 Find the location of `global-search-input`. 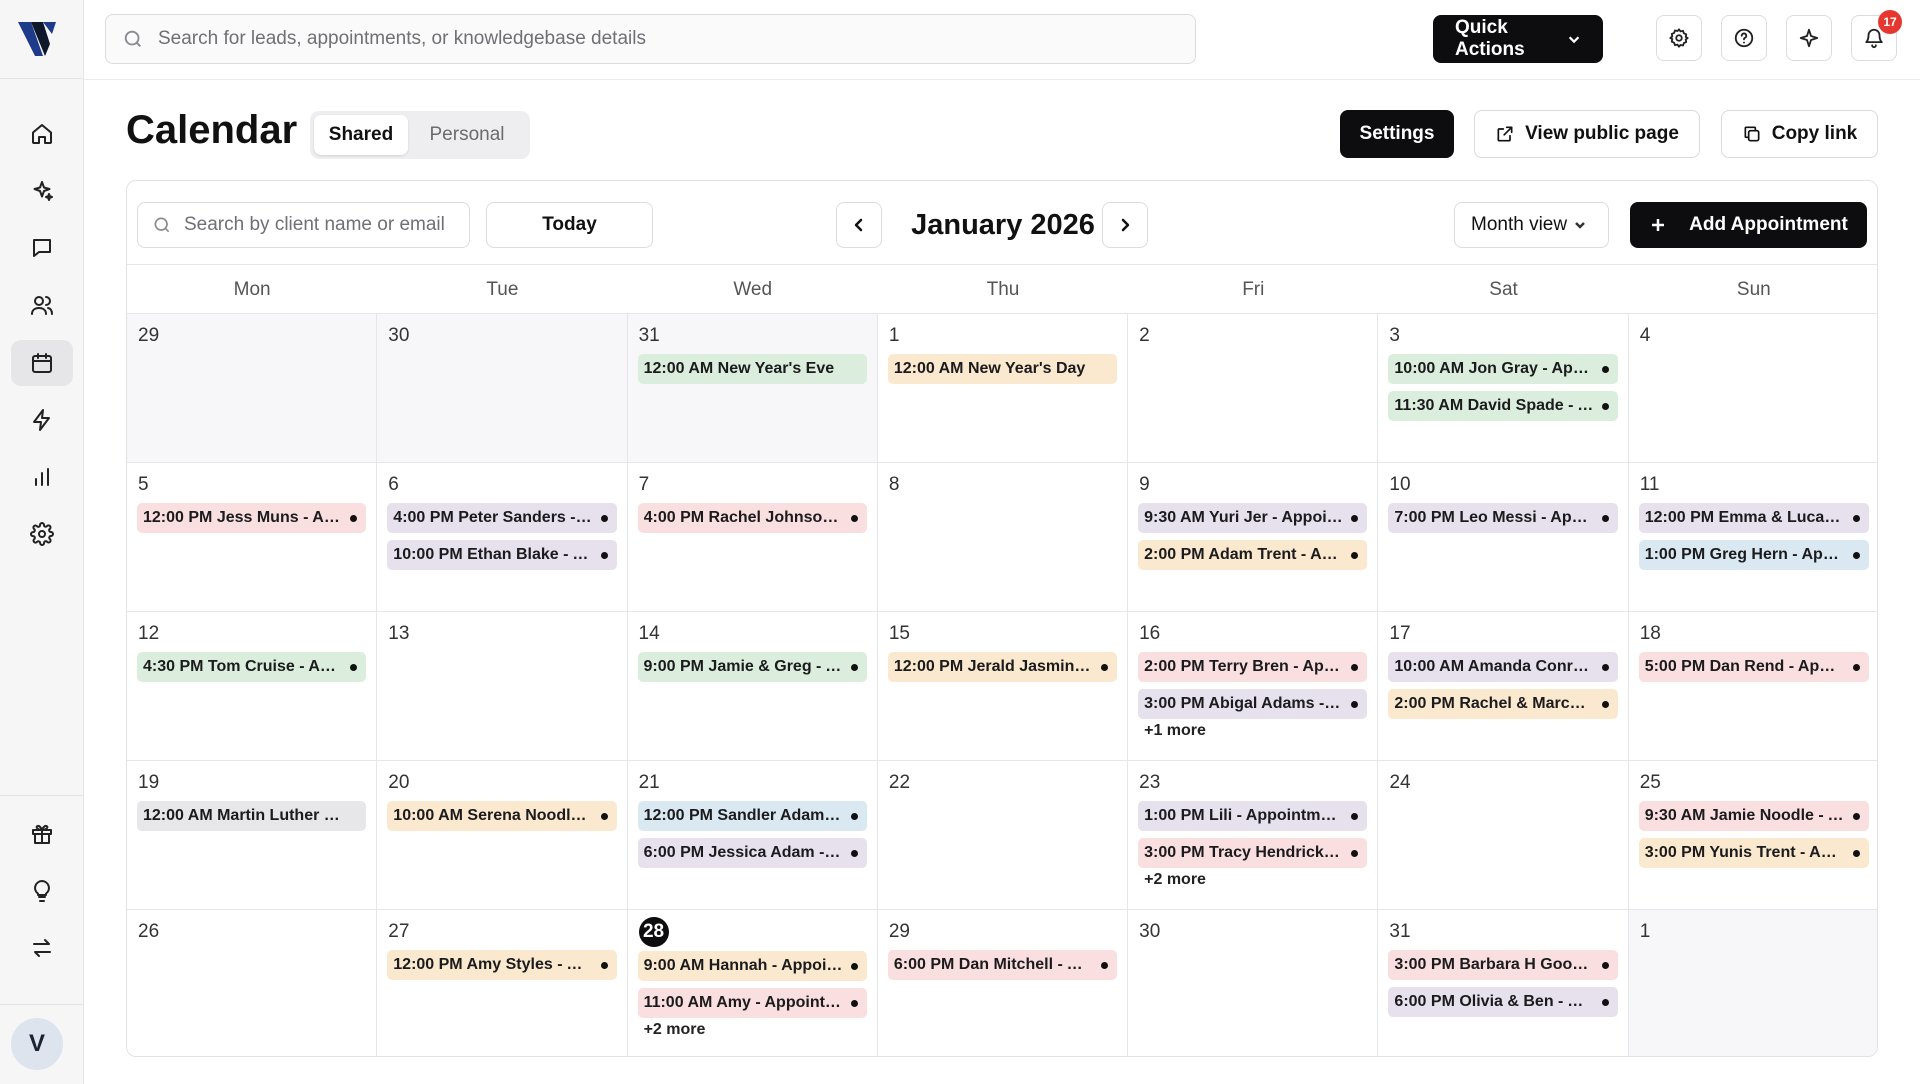

global-search-input is located at coordinates (658, 39).